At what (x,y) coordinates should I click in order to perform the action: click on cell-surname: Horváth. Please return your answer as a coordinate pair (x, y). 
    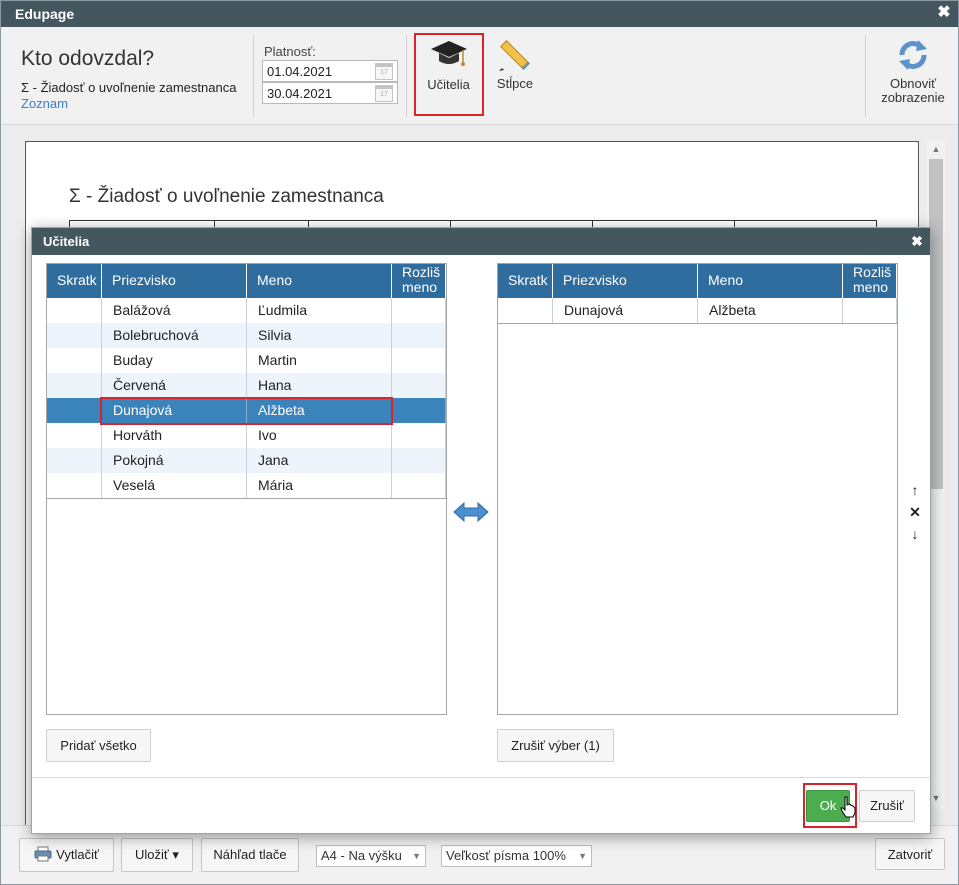
    Looking at the image, I should click on (174, 435).